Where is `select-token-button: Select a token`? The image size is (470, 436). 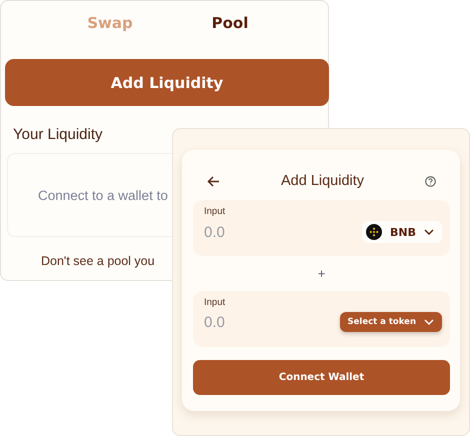
select-token-button: Select a token is located at coordinates (391, 322).